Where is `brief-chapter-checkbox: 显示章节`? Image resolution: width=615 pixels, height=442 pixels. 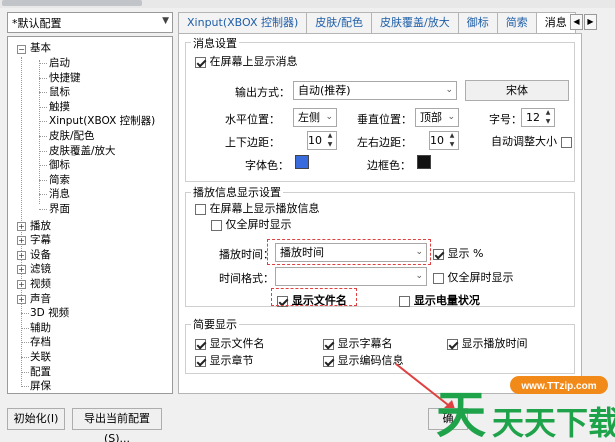 brief-chapter-checkbox: 显示章节 is located at coordinates (224, 360).